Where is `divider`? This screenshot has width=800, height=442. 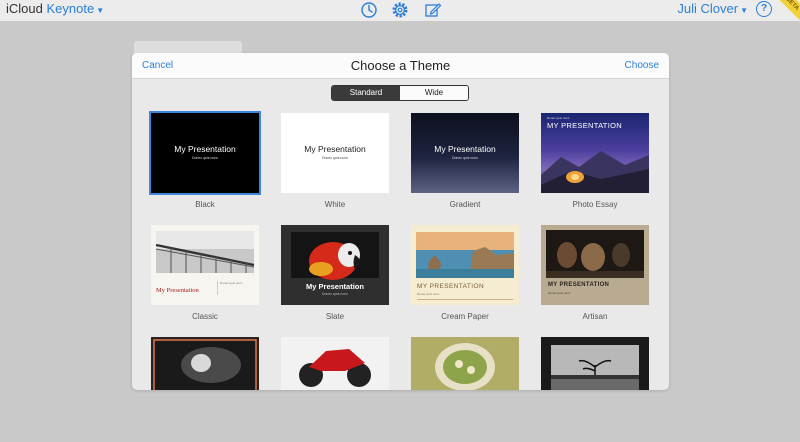 divider is located at coordinates (465, 299).